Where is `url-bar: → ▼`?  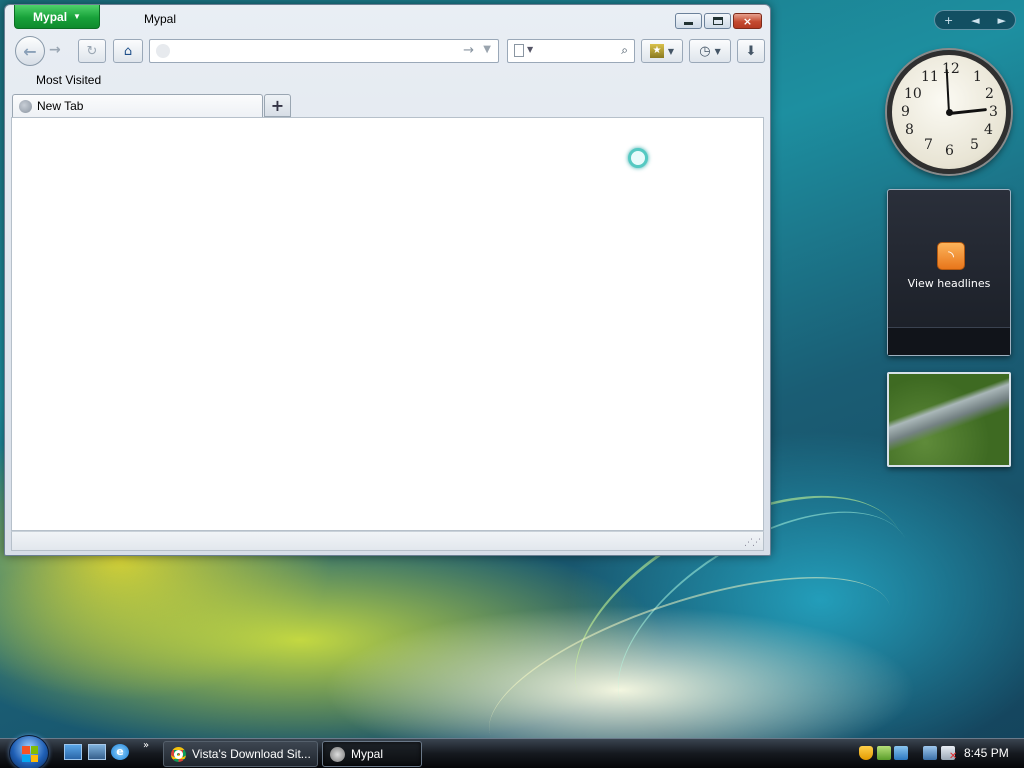
url-bar: → ▼ is located at coordinates (324, 51).